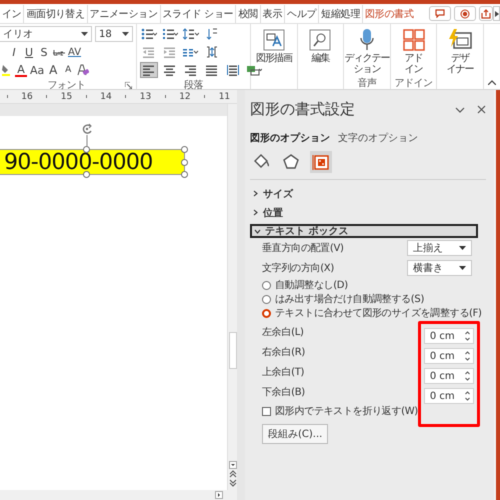 Image resolution: width=500 pixels, height=500 pixels. What do you see at coordinates (341, 13) in the screenshot?
I see `ribbon-tab: 短縮処理` at bounding box center [341, 13].